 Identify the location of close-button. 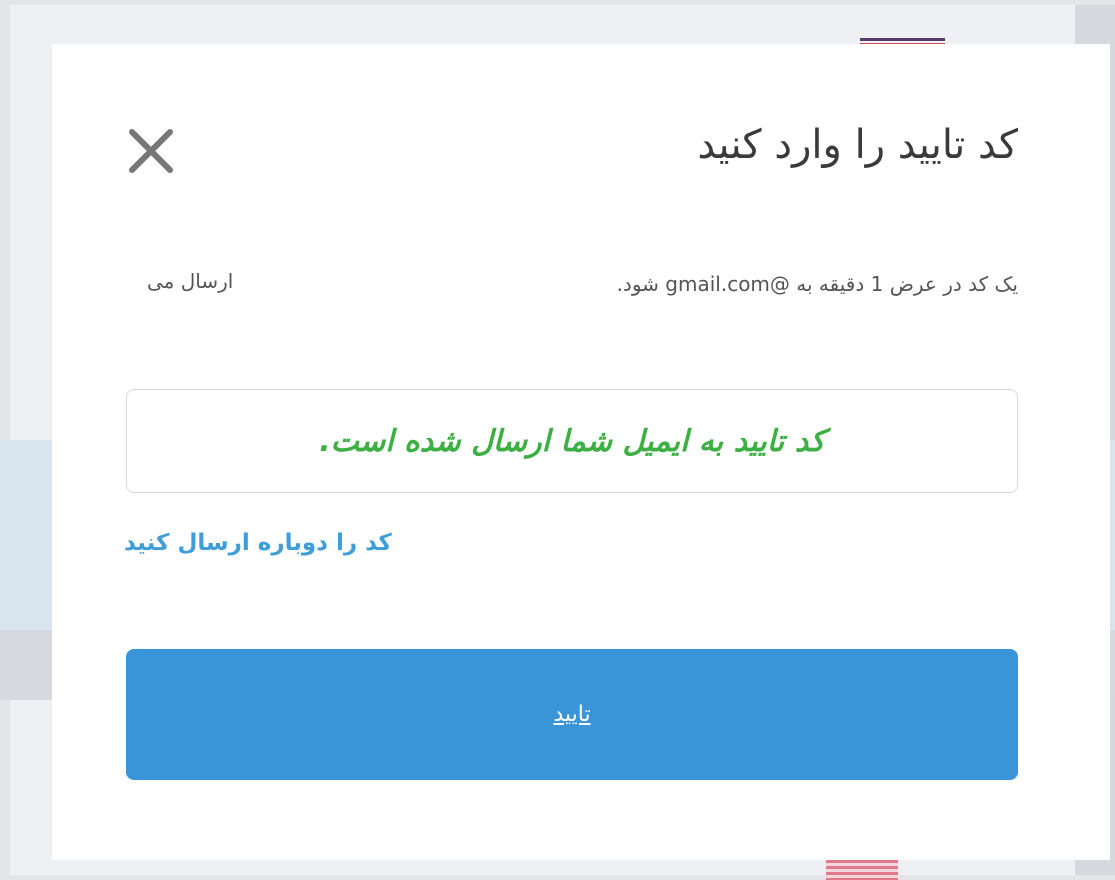
(151, 151).